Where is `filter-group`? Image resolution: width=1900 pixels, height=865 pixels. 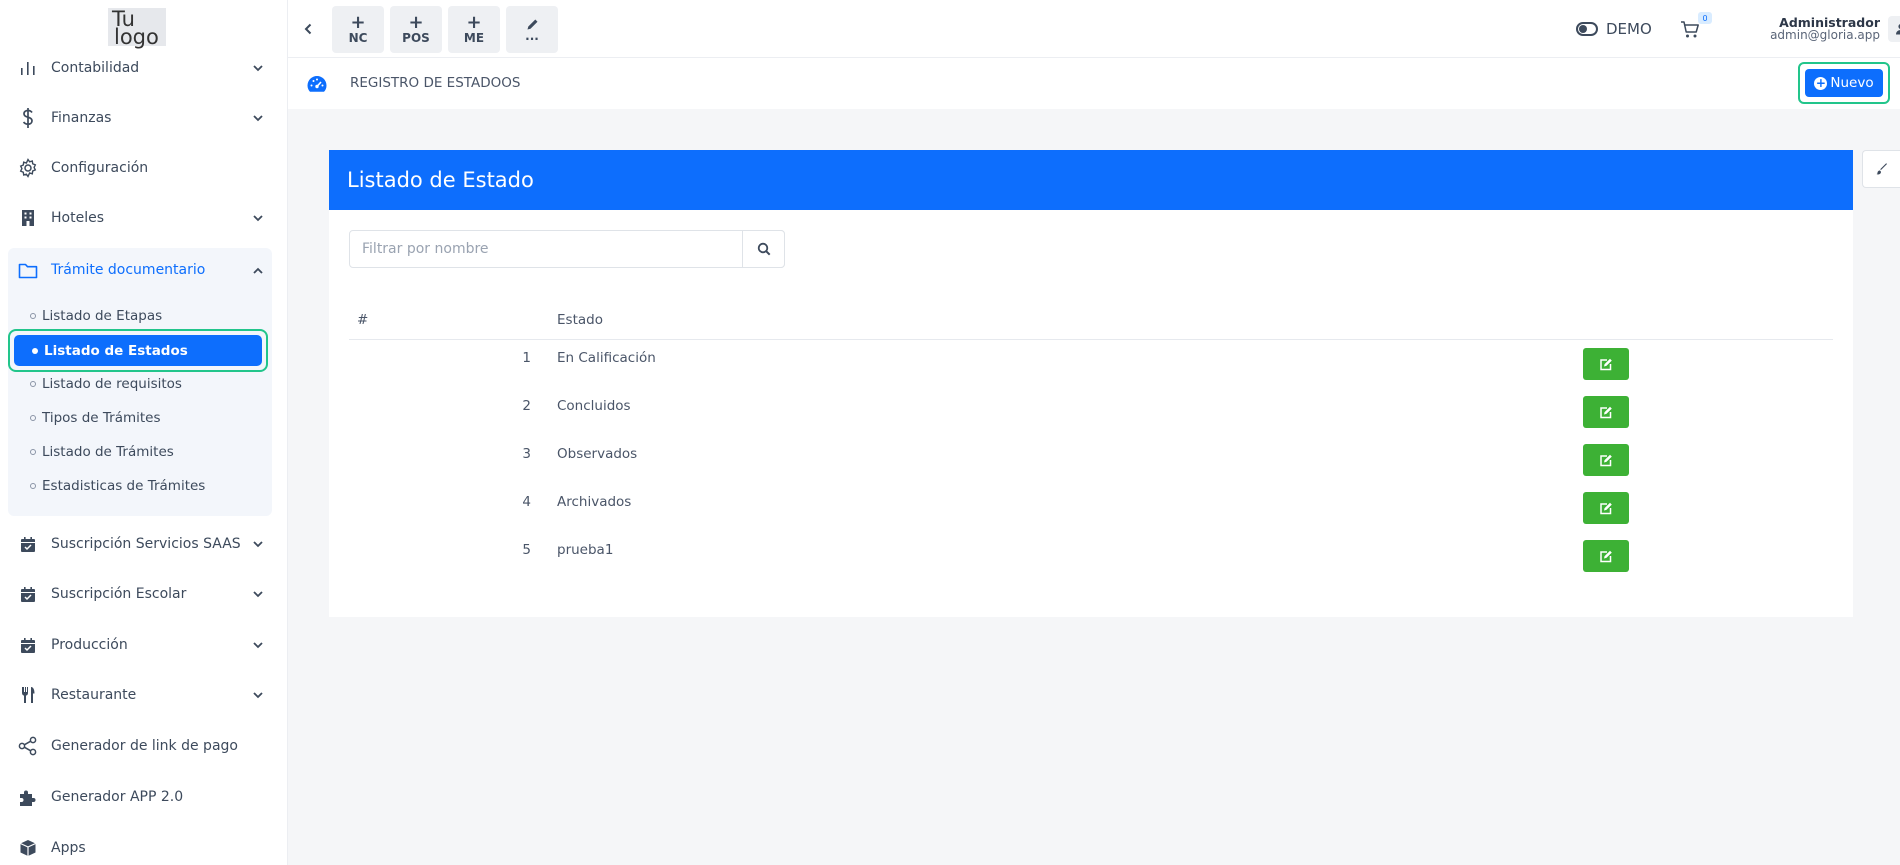 filter-group is located at coordinates (567, 249).